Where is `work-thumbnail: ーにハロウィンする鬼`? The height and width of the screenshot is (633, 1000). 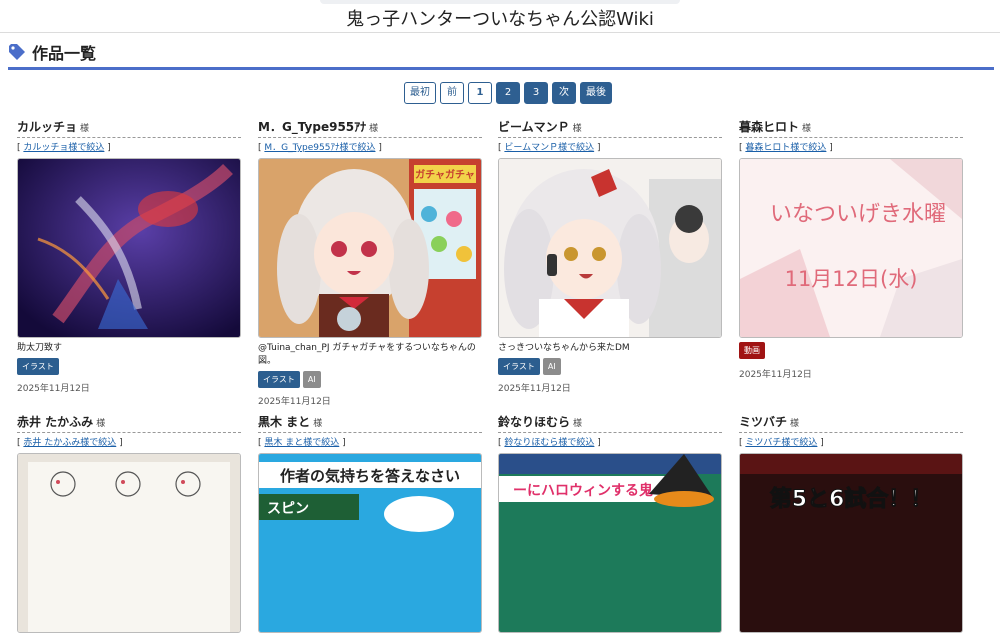 work-thumbnail: ーにハロウィンする鬼 is located at coordinates (610, 543).